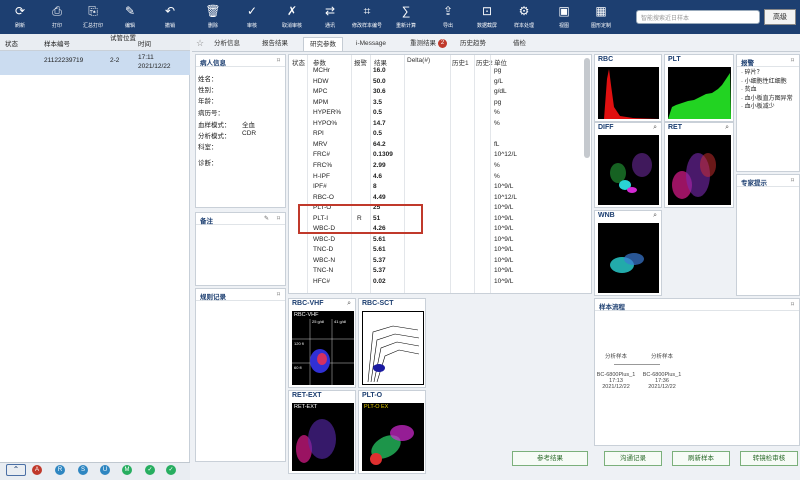 Image resolution: width=800 pixels, height=480 pixels. Describe the element at coordinates (436, 250) in the screenshot. I see `table-row: TNC-D 5.61 10^9/L` at that location.